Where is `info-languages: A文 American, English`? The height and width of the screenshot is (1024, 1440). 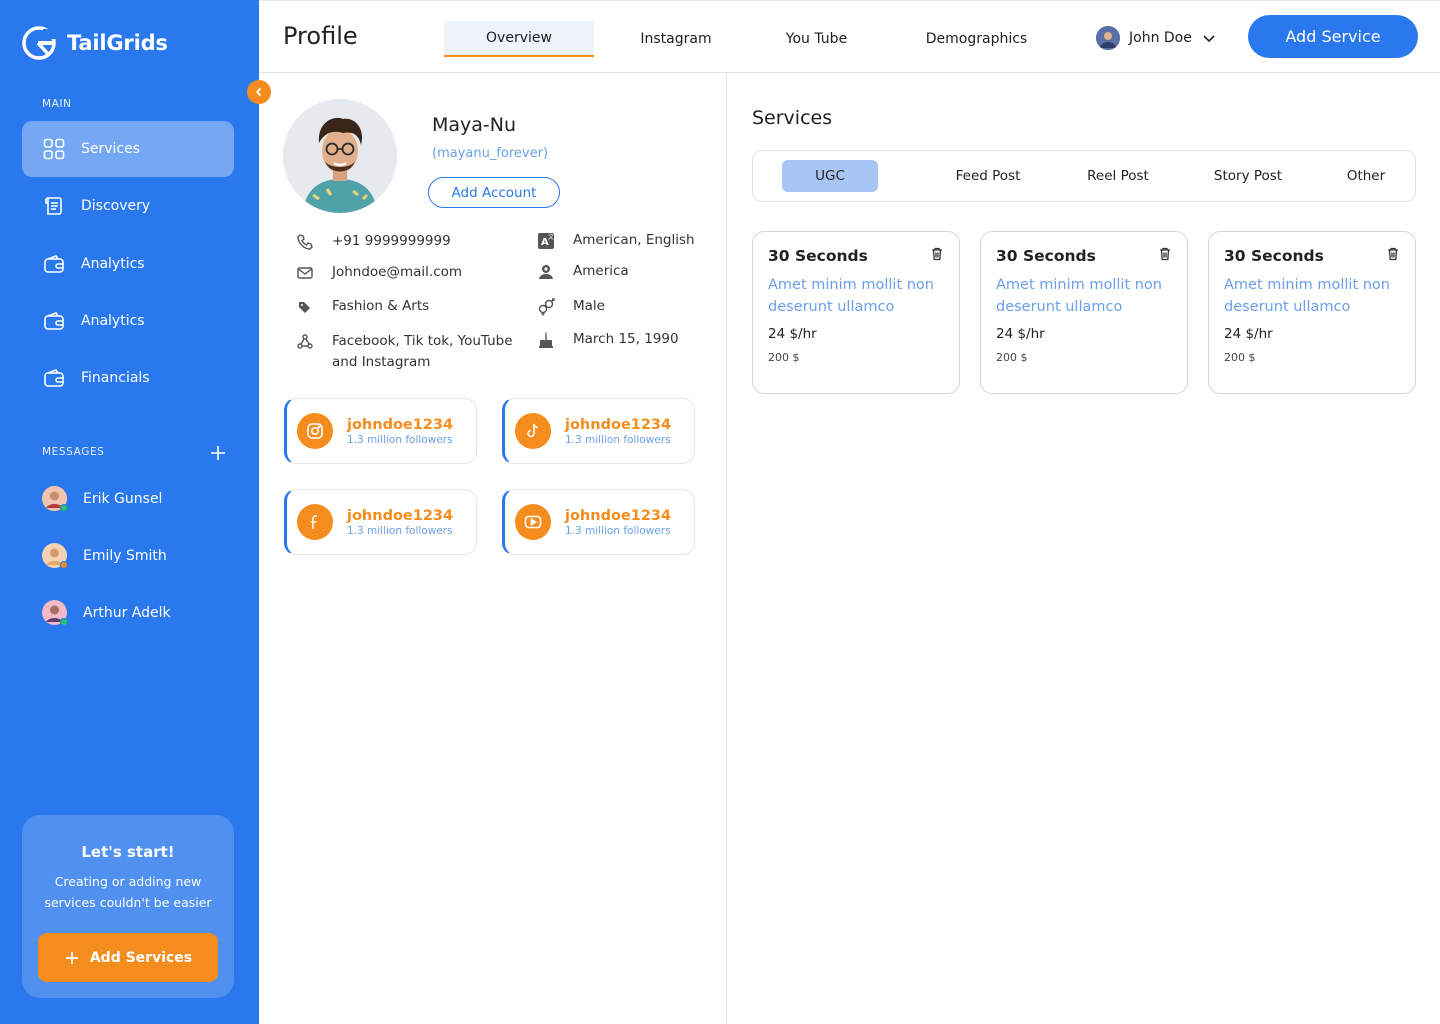 info-languages: A文 American, English is located at coordinates (616, 240).